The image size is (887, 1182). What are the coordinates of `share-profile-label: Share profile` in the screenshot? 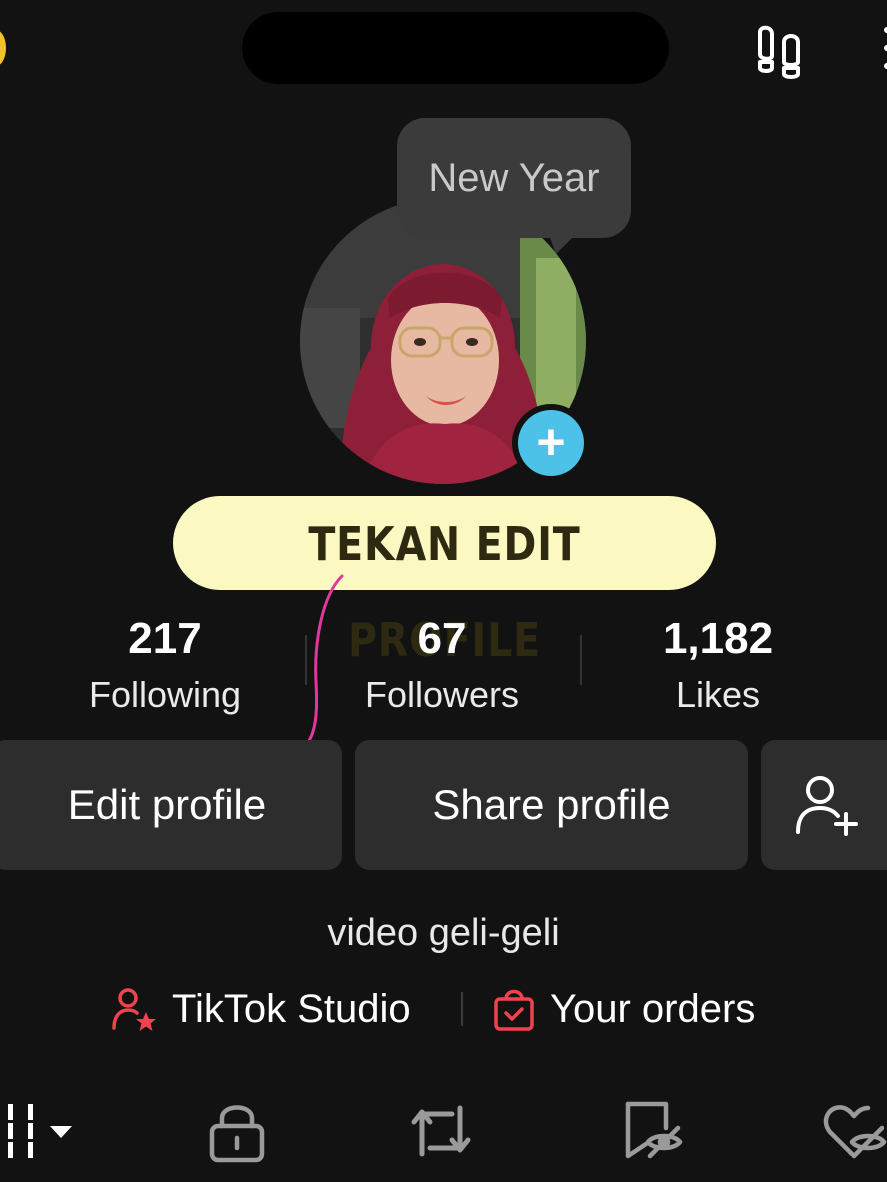 It's located at (551, 804).